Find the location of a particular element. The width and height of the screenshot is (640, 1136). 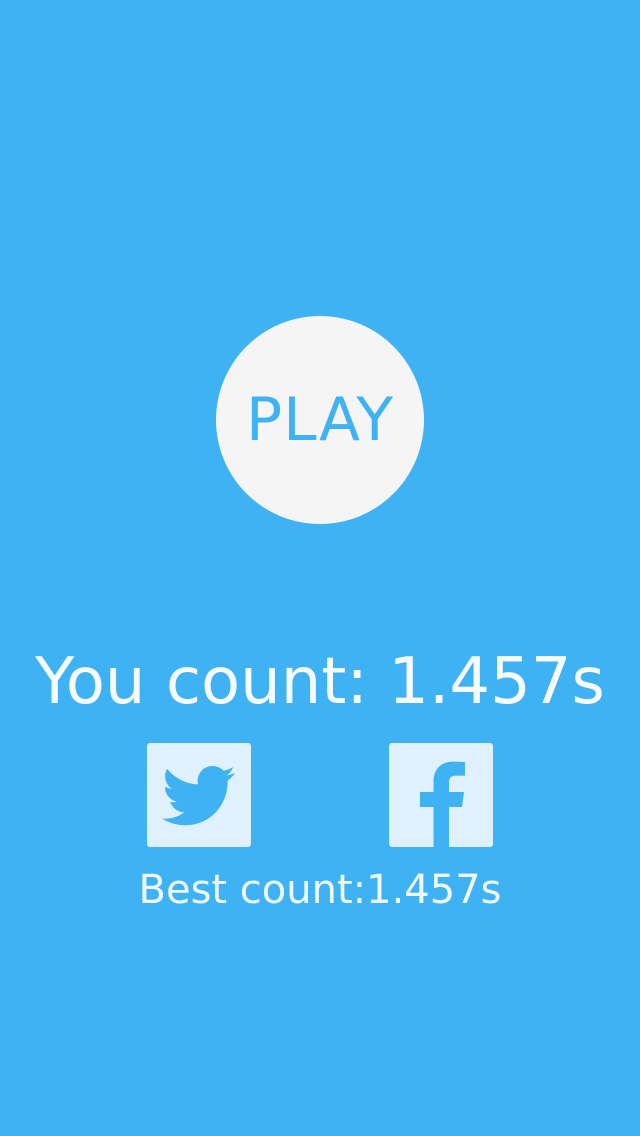

current-count-text: You count: 1.457s is located at coordinates (320, 682).